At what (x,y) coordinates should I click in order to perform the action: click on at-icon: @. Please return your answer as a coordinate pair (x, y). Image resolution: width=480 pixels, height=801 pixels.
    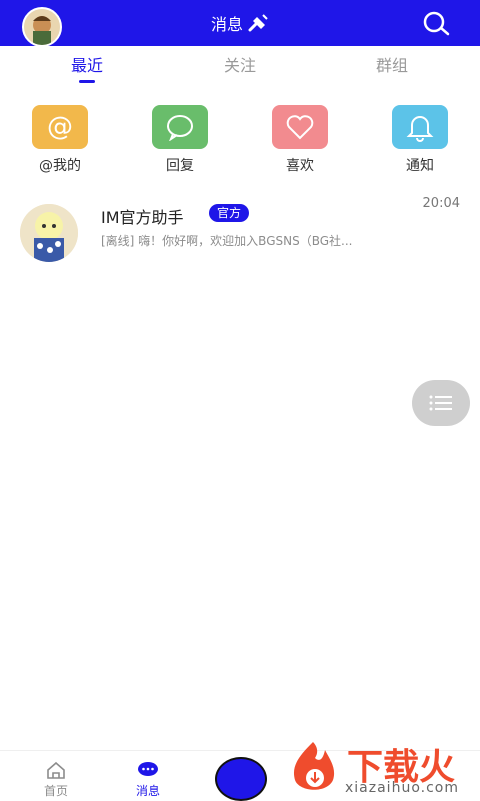
    Looking at the image, I should click on (60, 127).